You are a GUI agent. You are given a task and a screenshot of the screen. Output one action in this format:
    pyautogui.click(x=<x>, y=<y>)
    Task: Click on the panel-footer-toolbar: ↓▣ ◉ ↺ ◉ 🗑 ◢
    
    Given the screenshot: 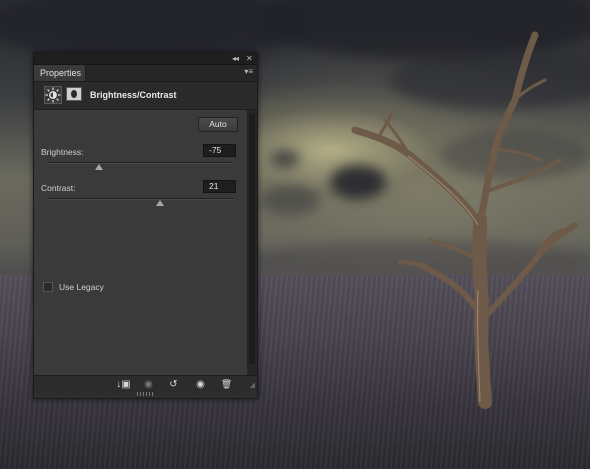 What is the action you would take?
    pyautogui.click(x=145, y=384)
    